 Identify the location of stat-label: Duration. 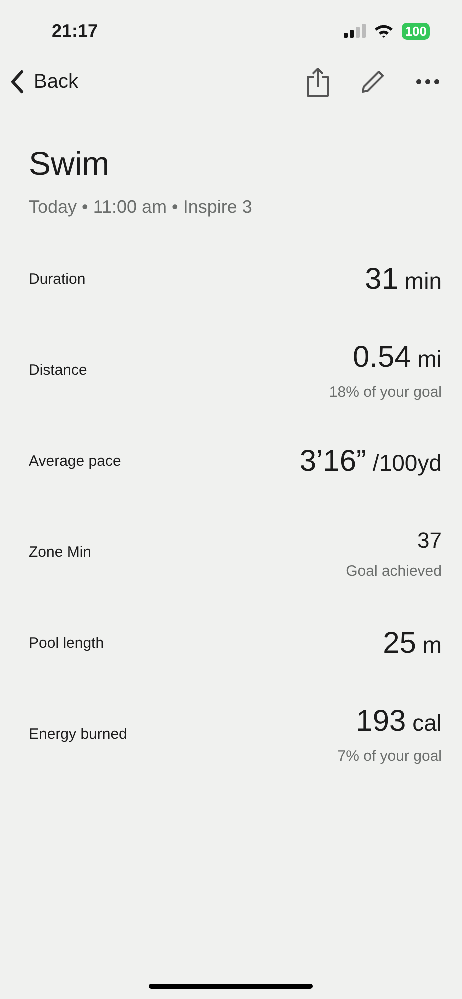
(57, 280).